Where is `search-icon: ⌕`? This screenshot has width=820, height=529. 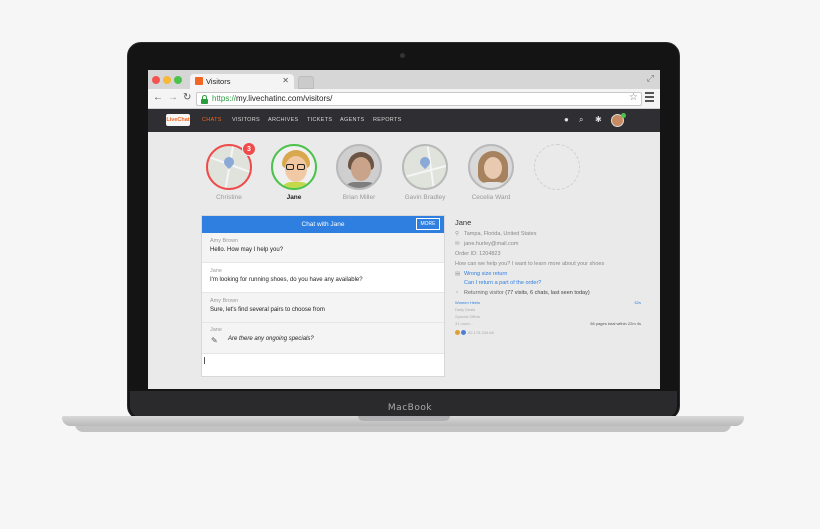 search-icon: ⌕ is located at coordinates (581, 120).